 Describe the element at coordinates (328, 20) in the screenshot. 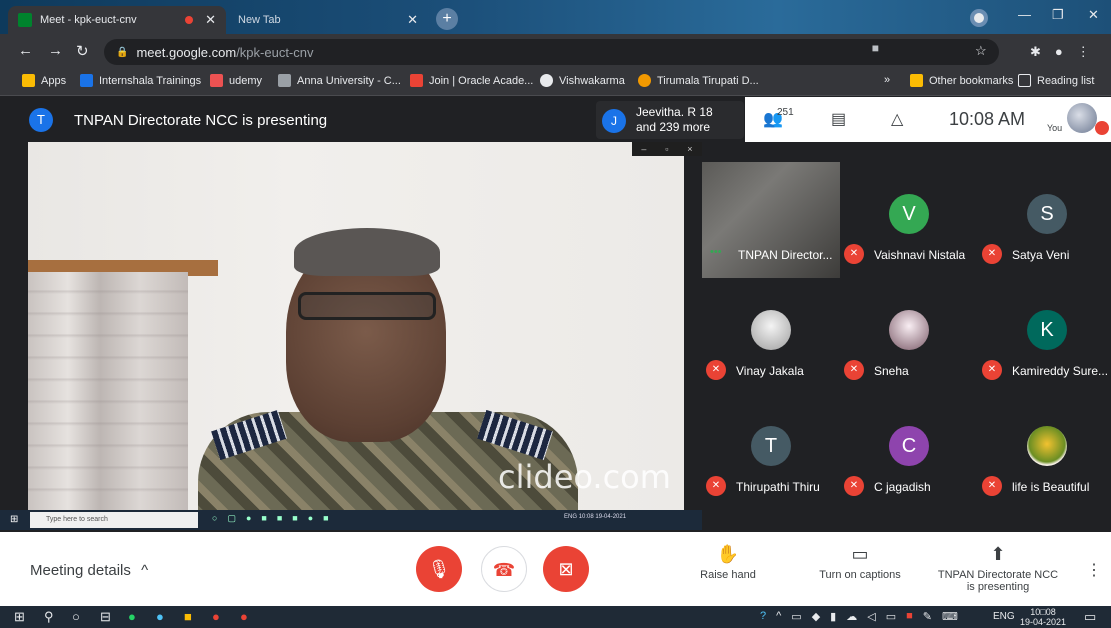

I see `tab-new-tab: New Tab ✕` at that location.